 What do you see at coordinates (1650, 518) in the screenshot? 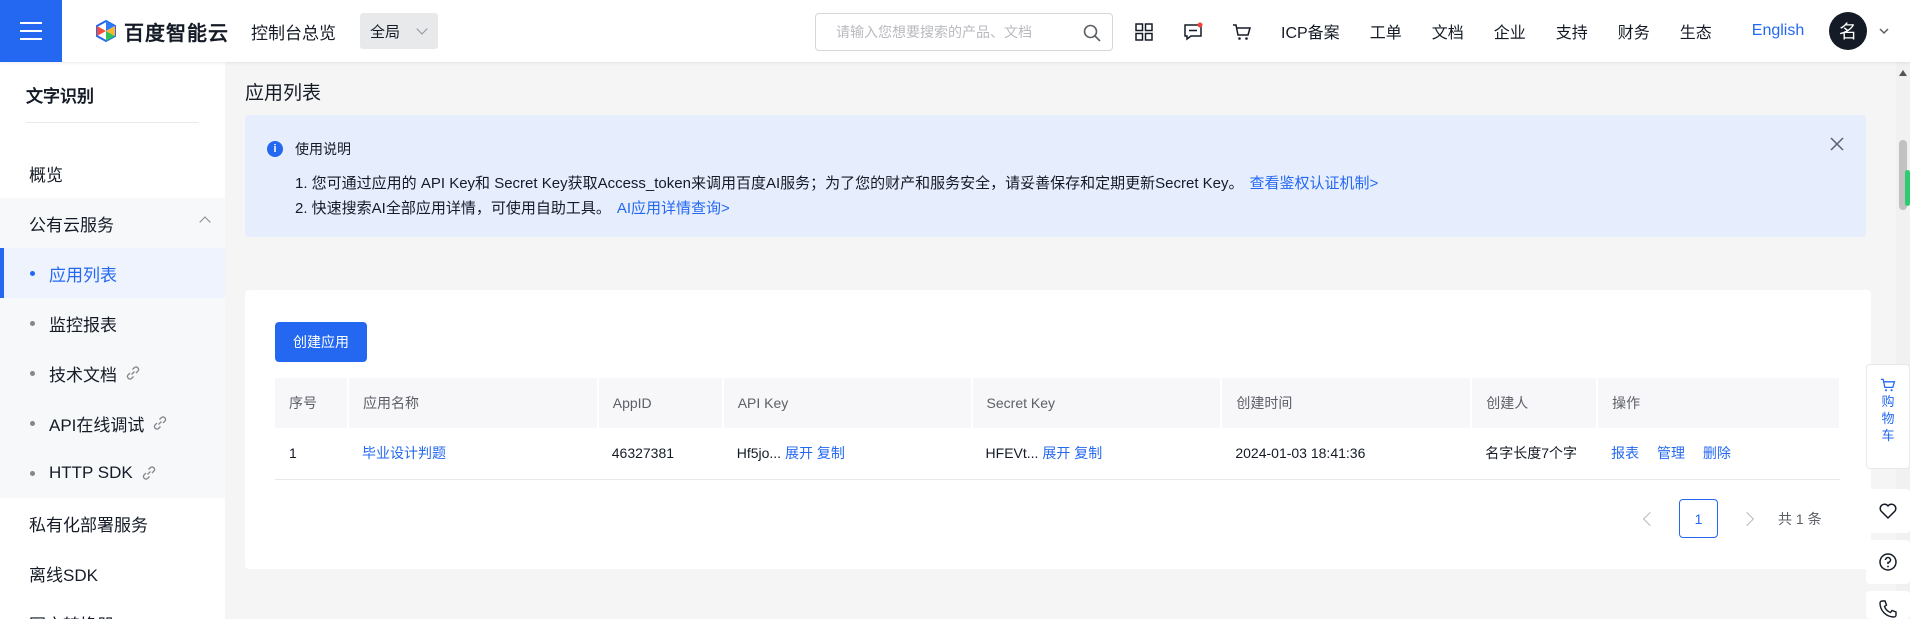
I see `prev-page-icon` at bounding box center [1650, 518].